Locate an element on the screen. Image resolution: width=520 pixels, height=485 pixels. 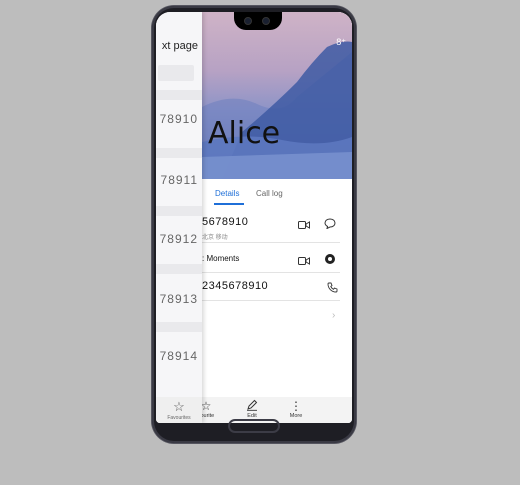
moments-app-icon is located at coordinates (330, 261).